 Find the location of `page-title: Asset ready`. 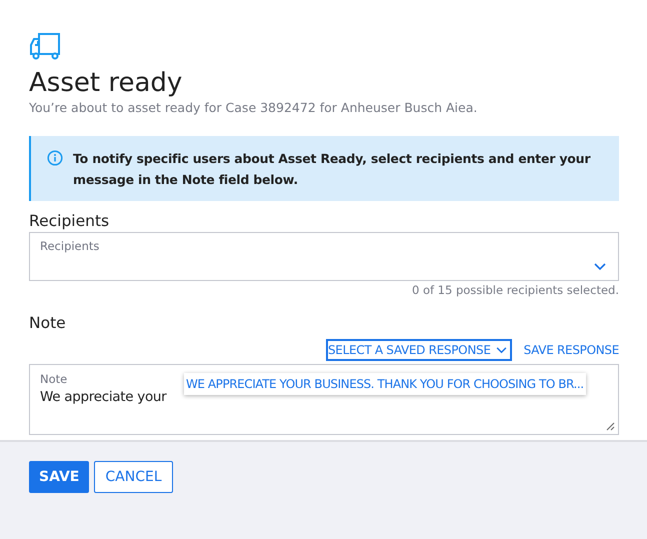

page-title: Asset ready is located at coordinates (106, 83).